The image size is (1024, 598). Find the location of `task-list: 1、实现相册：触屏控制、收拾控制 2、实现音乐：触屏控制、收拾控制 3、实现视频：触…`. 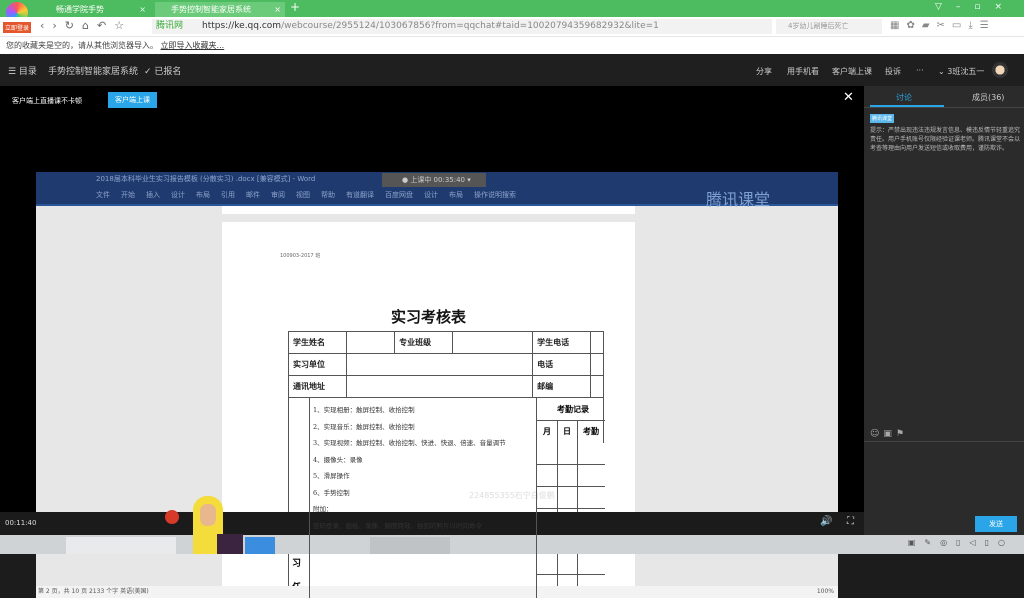

task-list: 1、实现相册：触屏控制、收拾控制 2、实现音乐：触屏控制、收拾控制 3、实现视频：触… is located at coordinates (423, 498).